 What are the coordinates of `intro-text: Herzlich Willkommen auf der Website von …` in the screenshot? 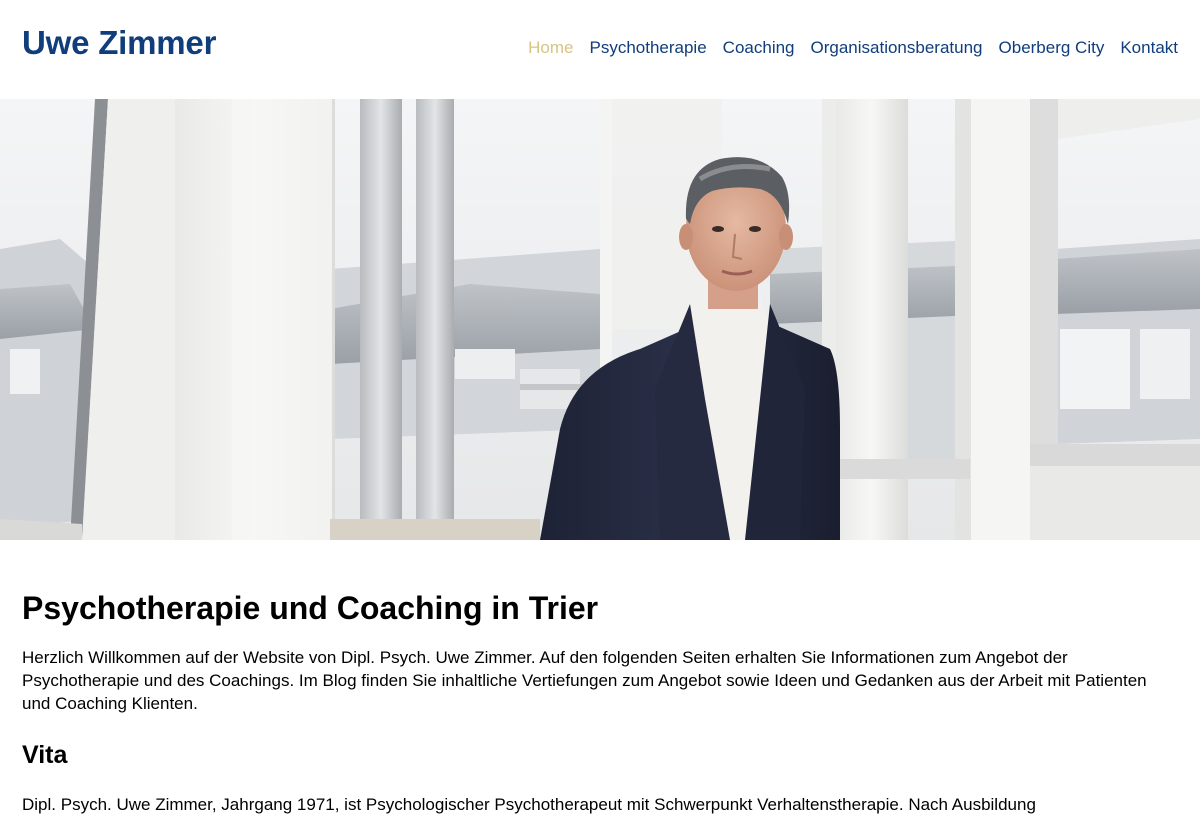 It's located at (584, 680).